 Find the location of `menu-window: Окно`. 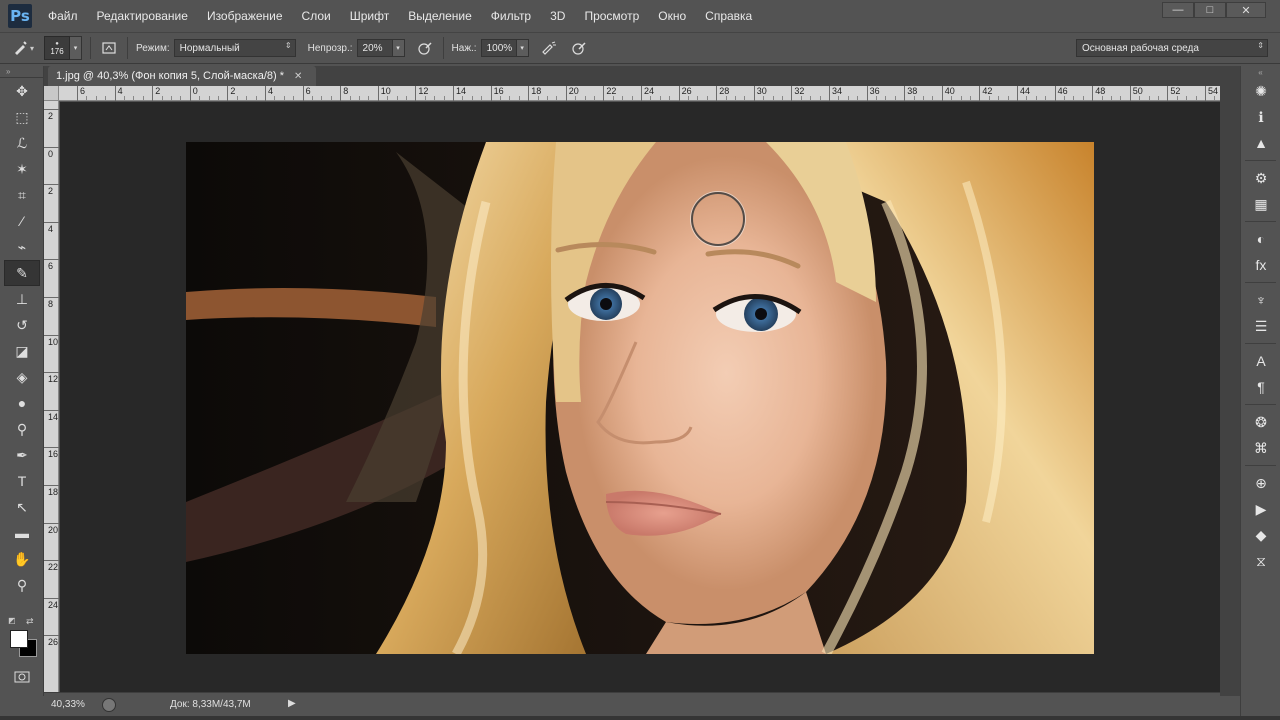

menu-window: Окно is located at coordinates (672, 16).